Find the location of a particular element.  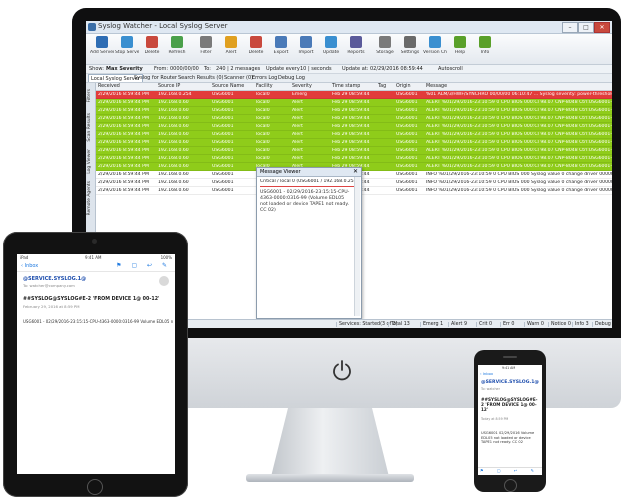

side-tab-log-viewer: Log Viewer is located at coordinates (90, 161).